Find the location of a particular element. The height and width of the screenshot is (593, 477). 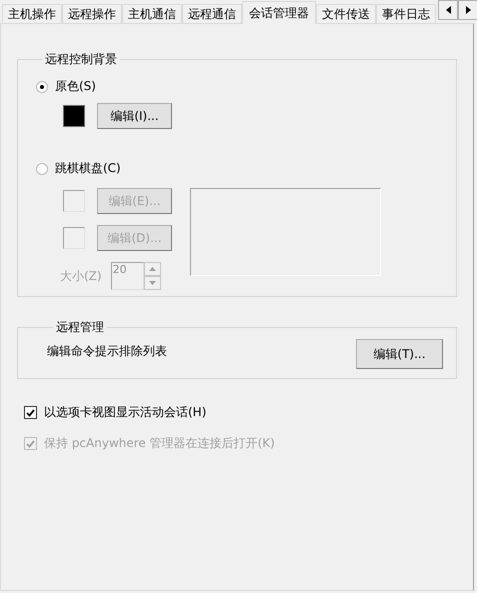

radio-button is located at coordinates (42, 86).